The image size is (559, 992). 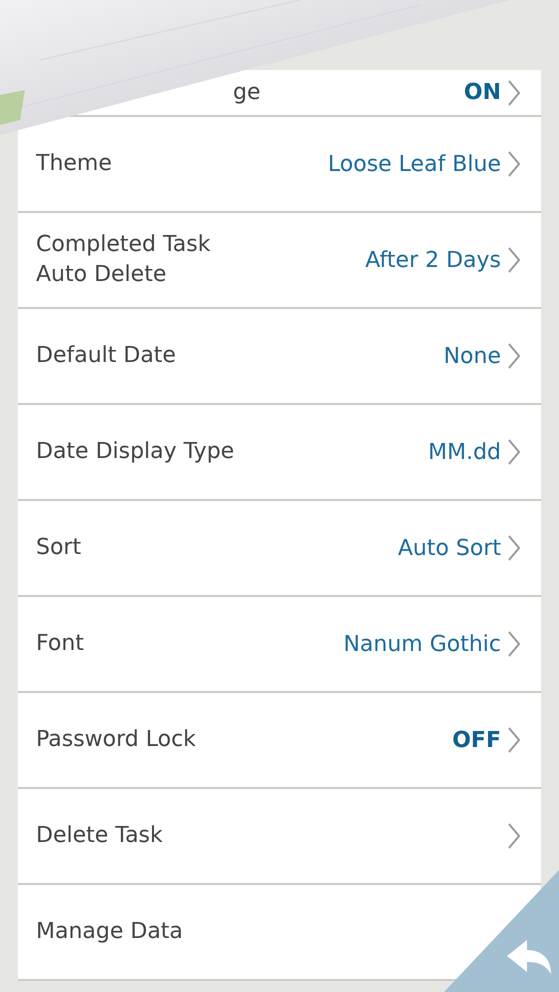 I want to click on setting-label: Theme, so click(x=74, y=164).